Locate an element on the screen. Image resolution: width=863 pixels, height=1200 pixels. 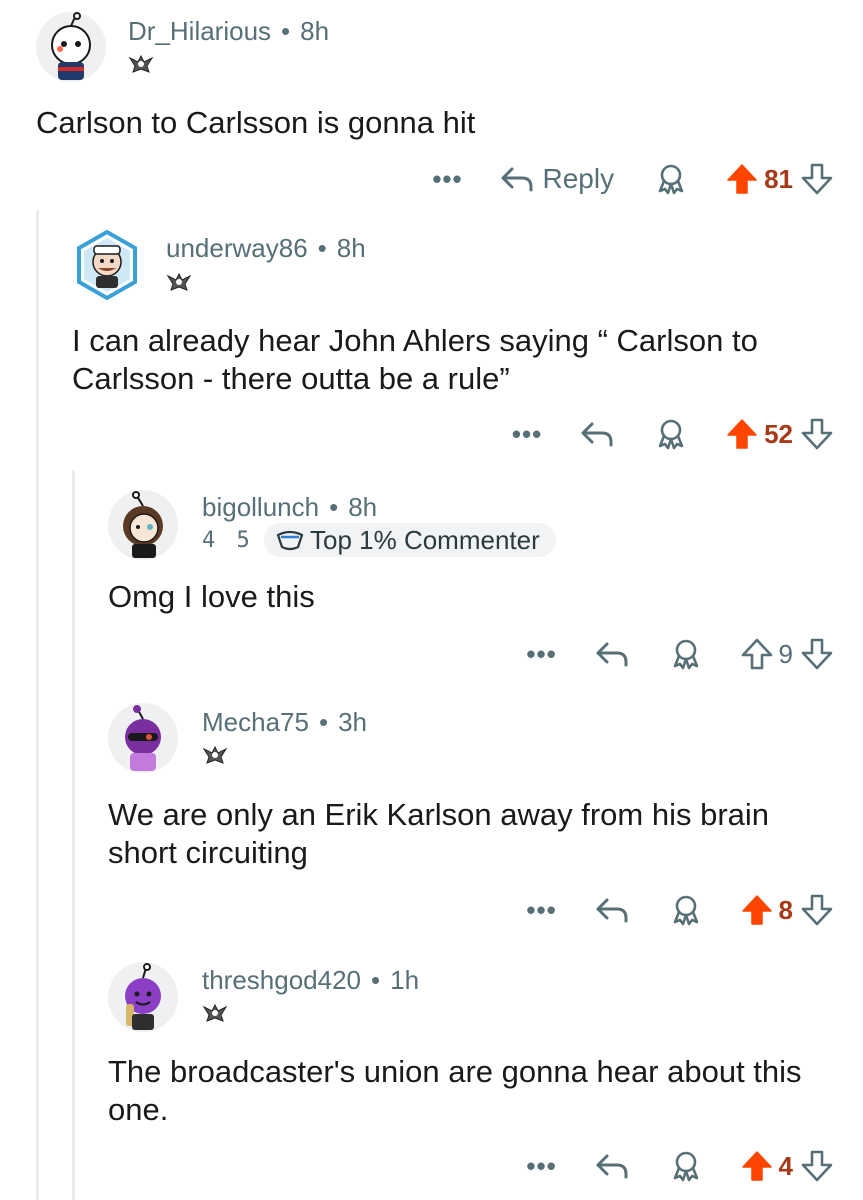
vote-controls: 52 is located at coordinates (779, 434).